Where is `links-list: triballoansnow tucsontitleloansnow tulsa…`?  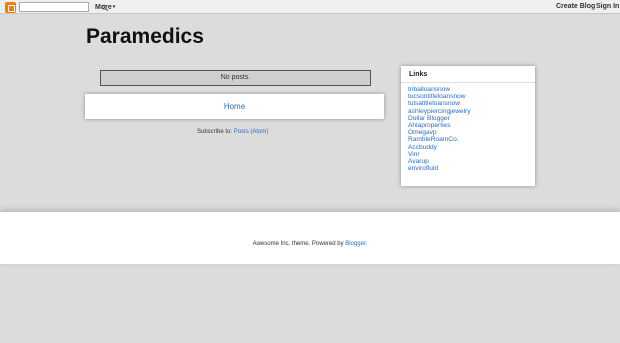 links-list: triballoansnow tucsontitleloansnow tulsa… is located at coordinates (439, 129).